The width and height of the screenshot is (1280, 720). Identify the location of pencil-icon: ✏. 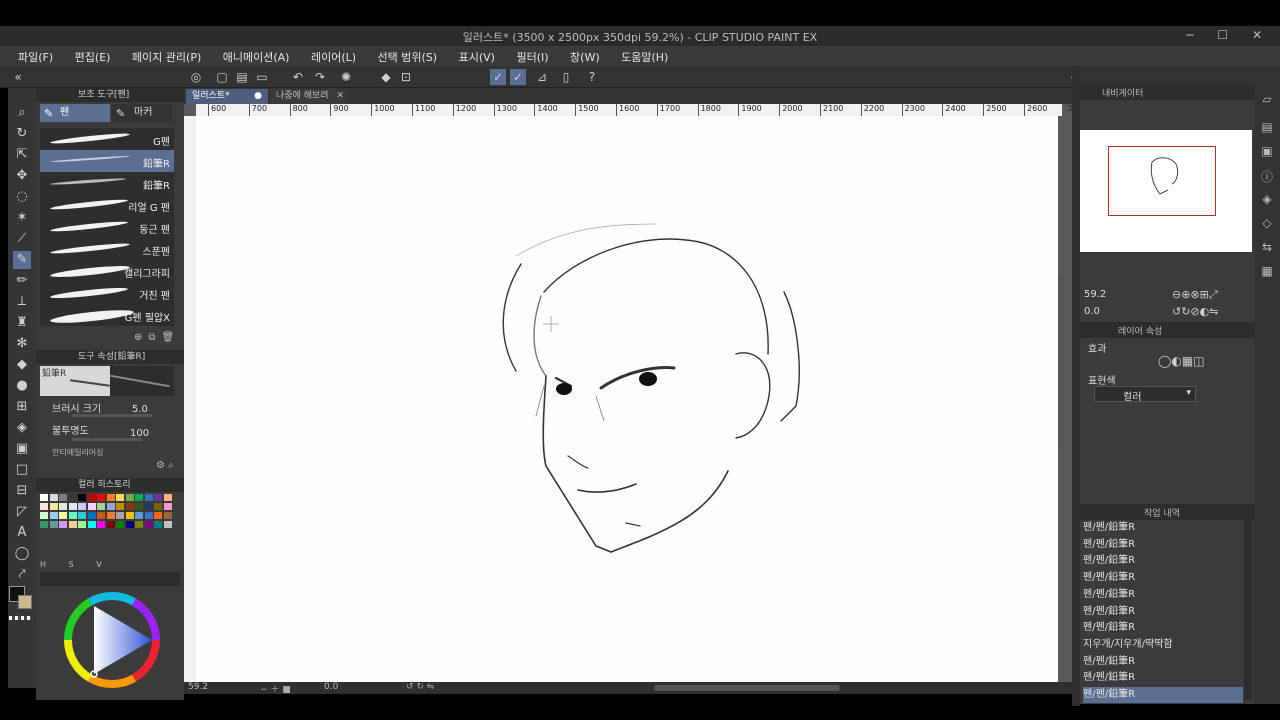
(22, 281).